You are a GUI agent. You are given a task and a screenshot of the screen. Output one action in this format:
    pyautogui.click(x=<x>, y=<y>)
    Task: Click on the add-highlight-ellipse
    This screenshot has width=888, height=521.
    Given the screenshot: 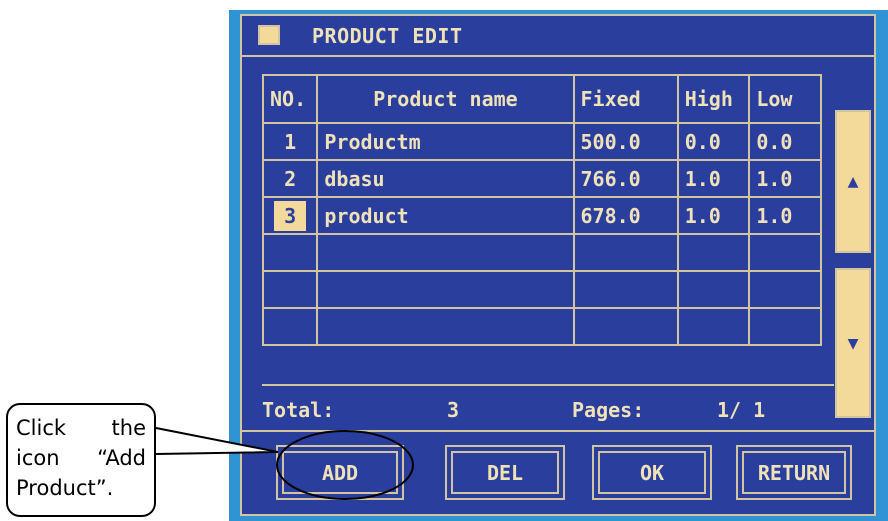 What is the action you would take?
    pyautogui.click(x=345, y=465)
    